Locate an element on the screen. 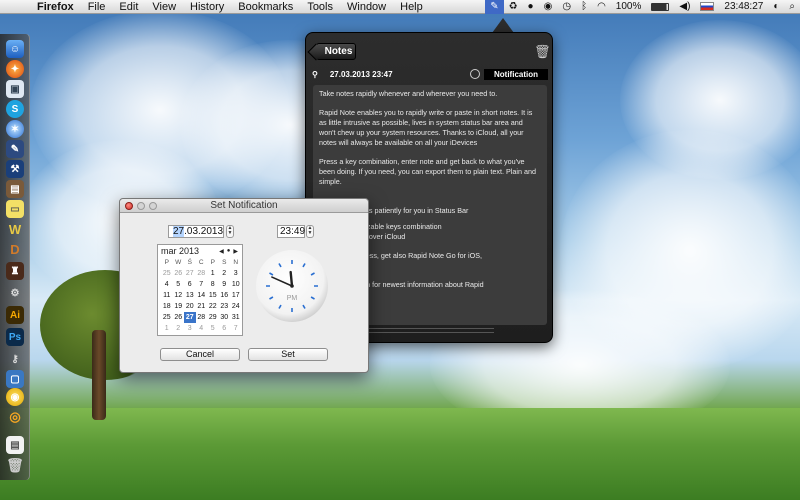  clock-minute-hand is located at coordinates (282, 281).